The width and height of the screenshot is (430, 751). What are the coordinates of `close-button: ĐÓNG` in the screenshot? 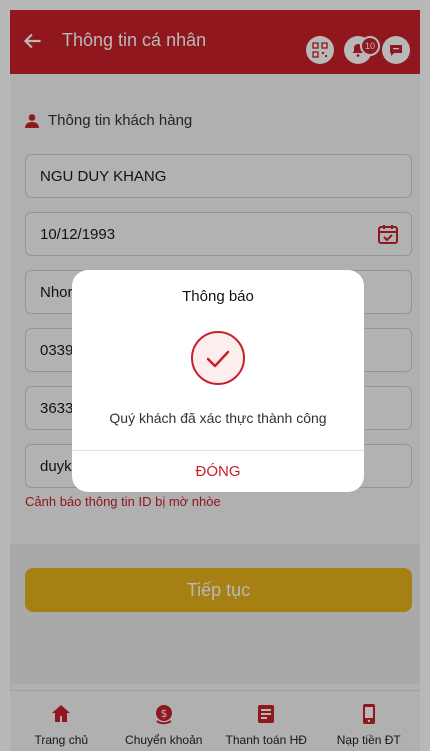 It's located at (218, 471).